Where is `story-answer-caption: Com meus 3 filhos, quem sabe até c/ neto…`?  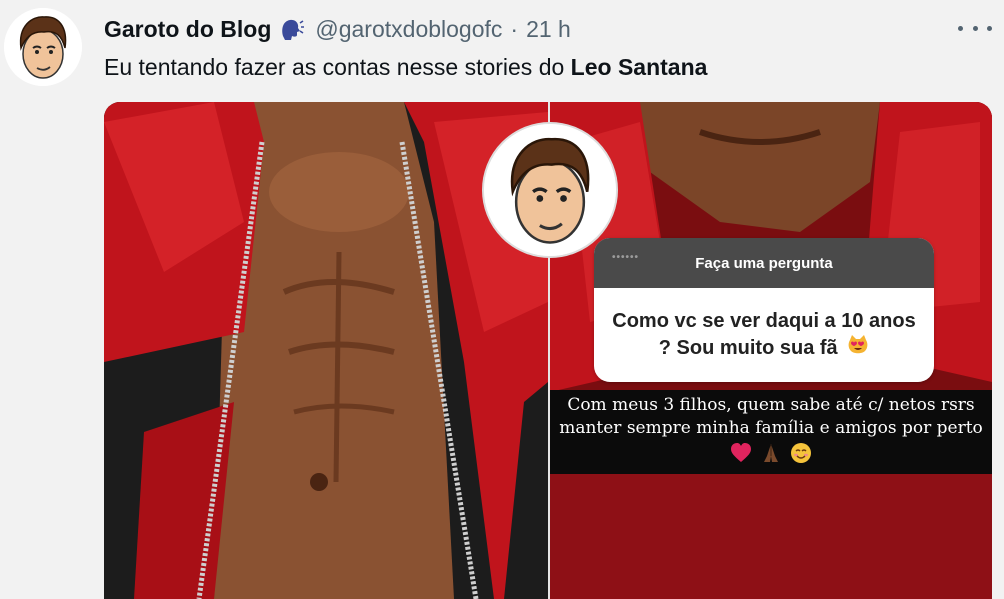
story-answer-caption: Com meus 3 filhos, quem sabe até c/ neto… is located at coordinates (771, 432).